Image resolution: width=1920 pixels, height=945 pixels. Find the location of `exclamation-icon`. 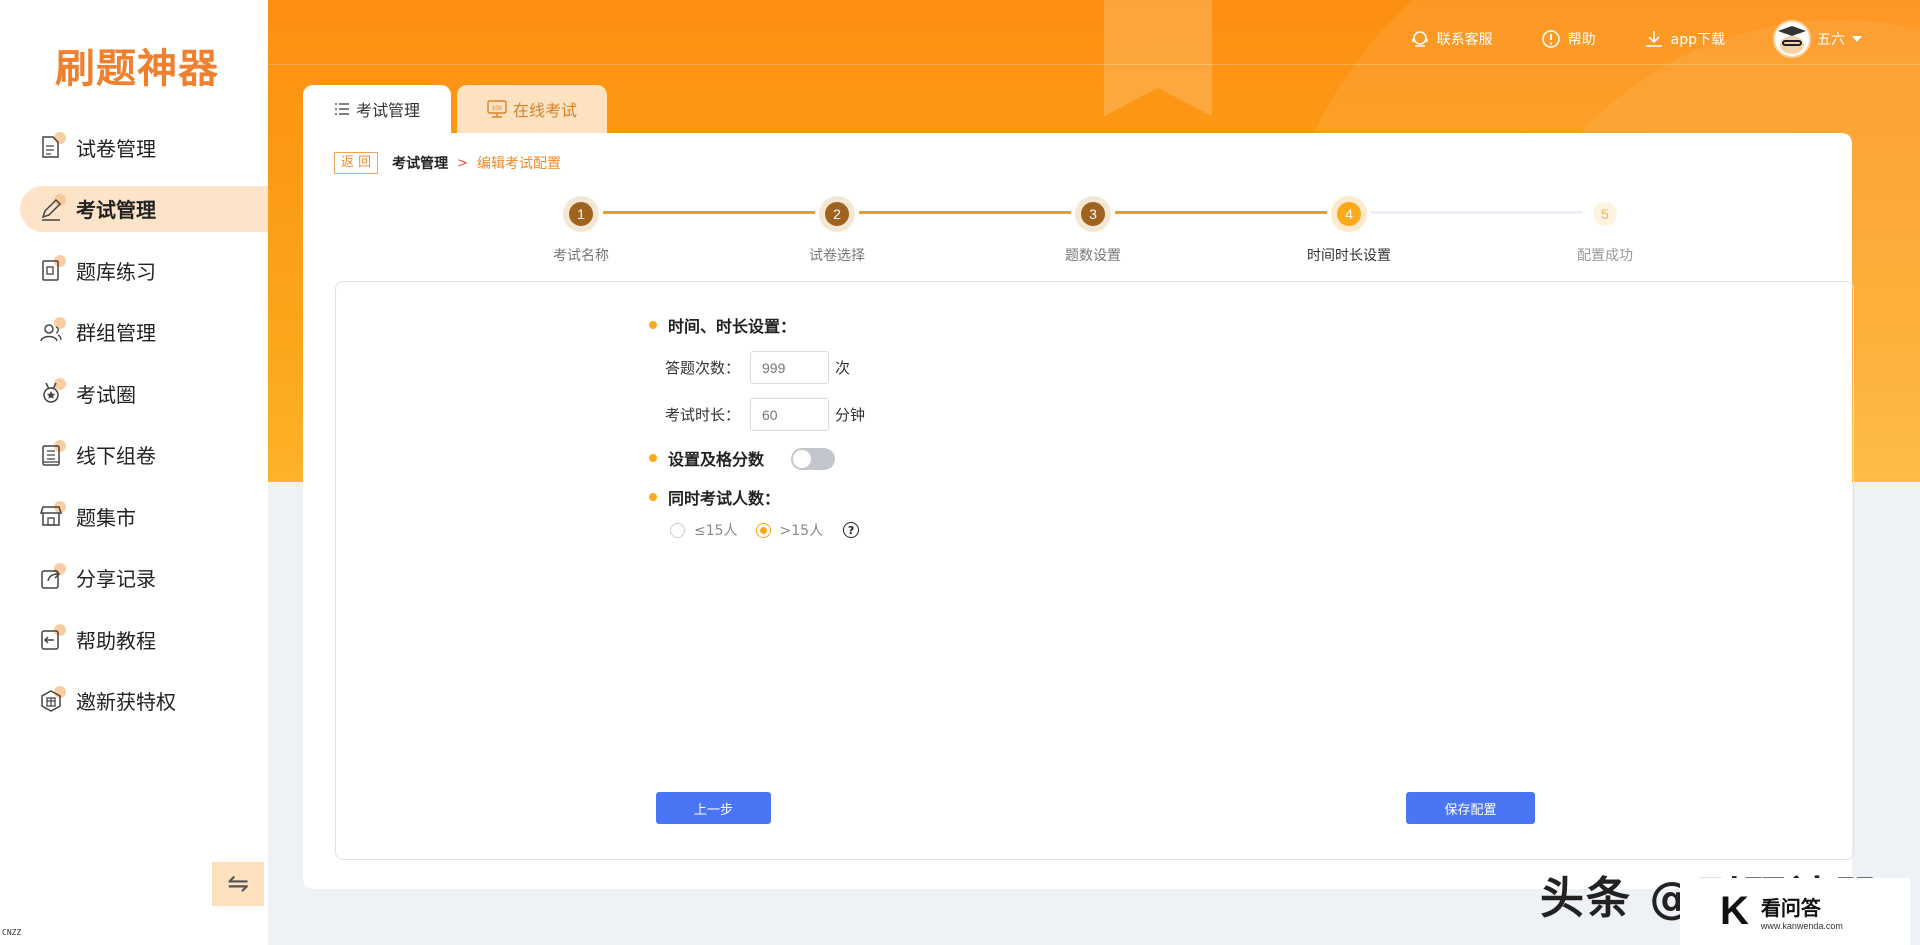

exclamation-icon is located at coordinates (1550, 39).